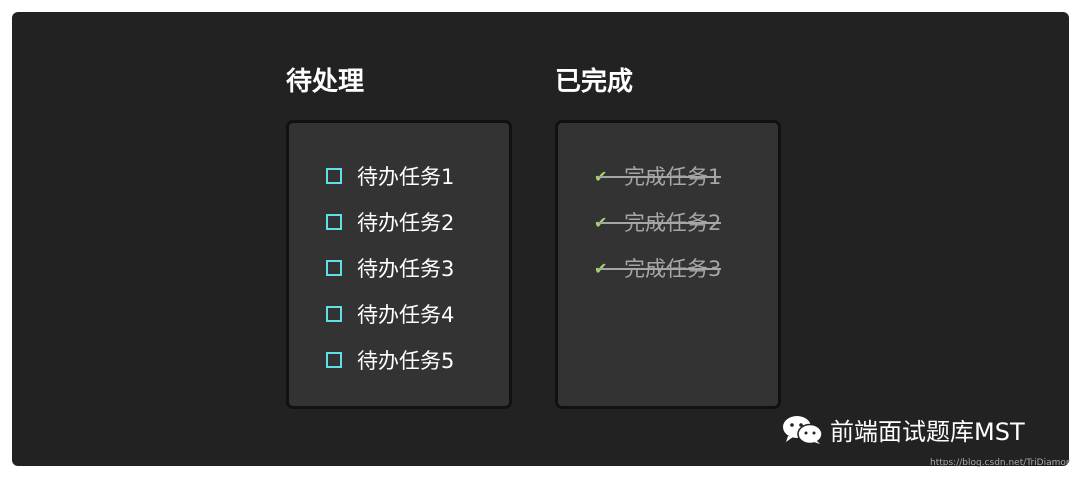 The height and width of the screenshot is (477, 1080). I want to click on todo-item-label: 待办任务5, so click(406, 361).